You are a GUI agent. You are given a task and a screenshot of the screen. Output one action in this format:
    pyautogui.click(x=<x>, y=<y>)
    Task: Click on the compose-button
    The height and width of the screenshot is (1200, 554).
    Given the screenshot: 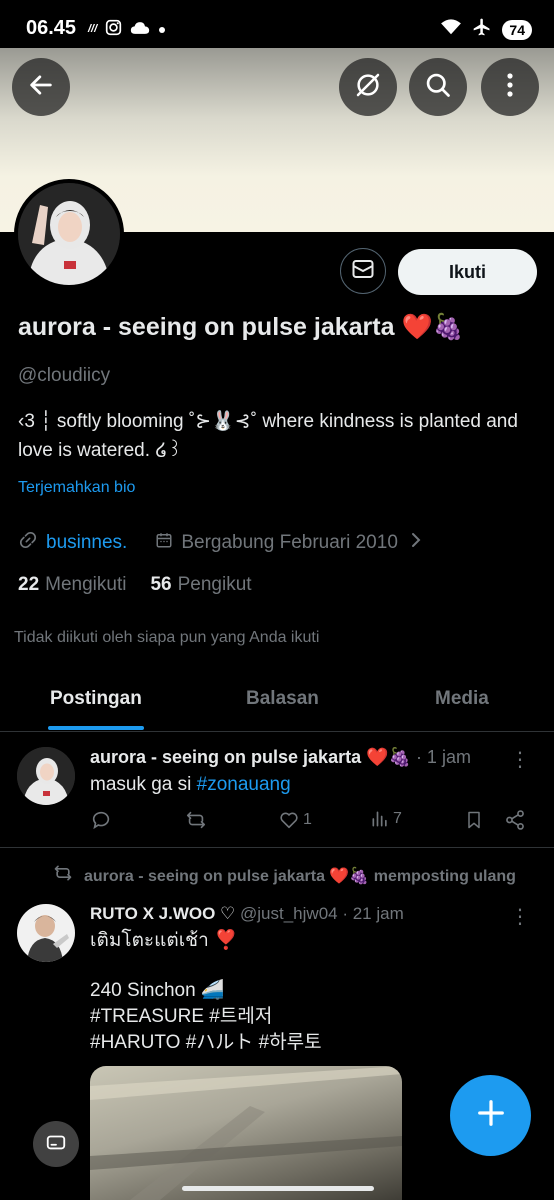 What is the action you would take?
    pyautogui.click(x=490, y=1115)
    